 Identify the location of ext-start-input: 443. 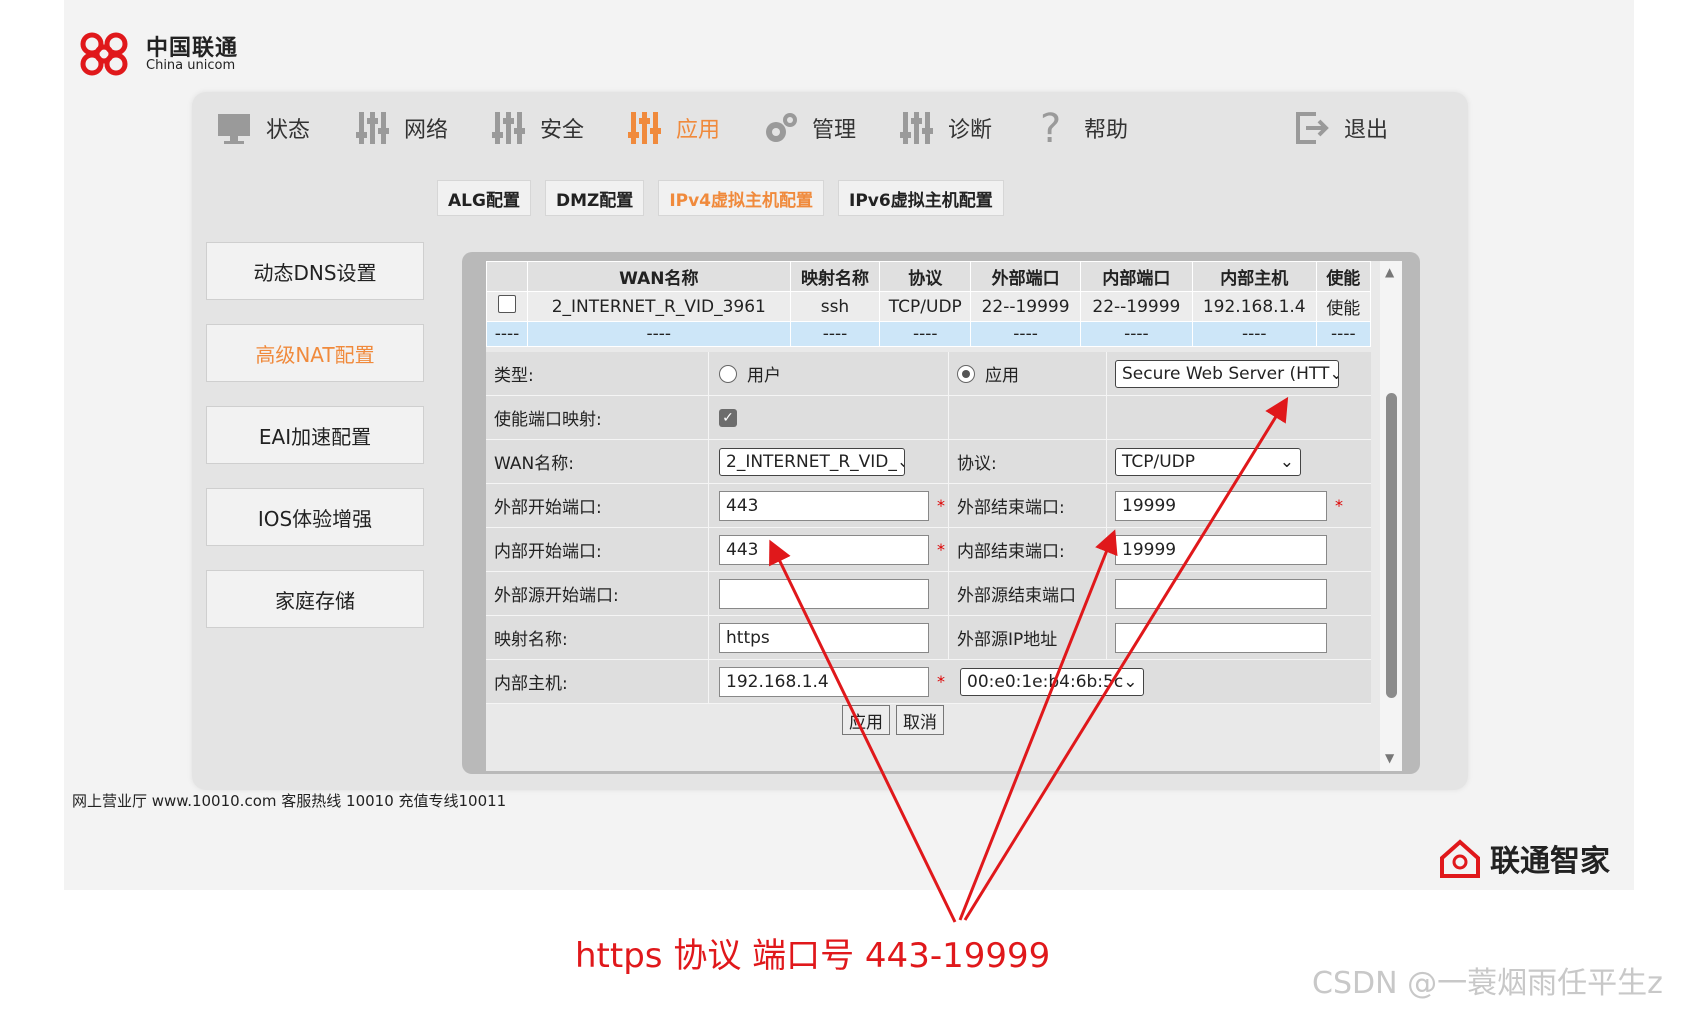
(824, 505).